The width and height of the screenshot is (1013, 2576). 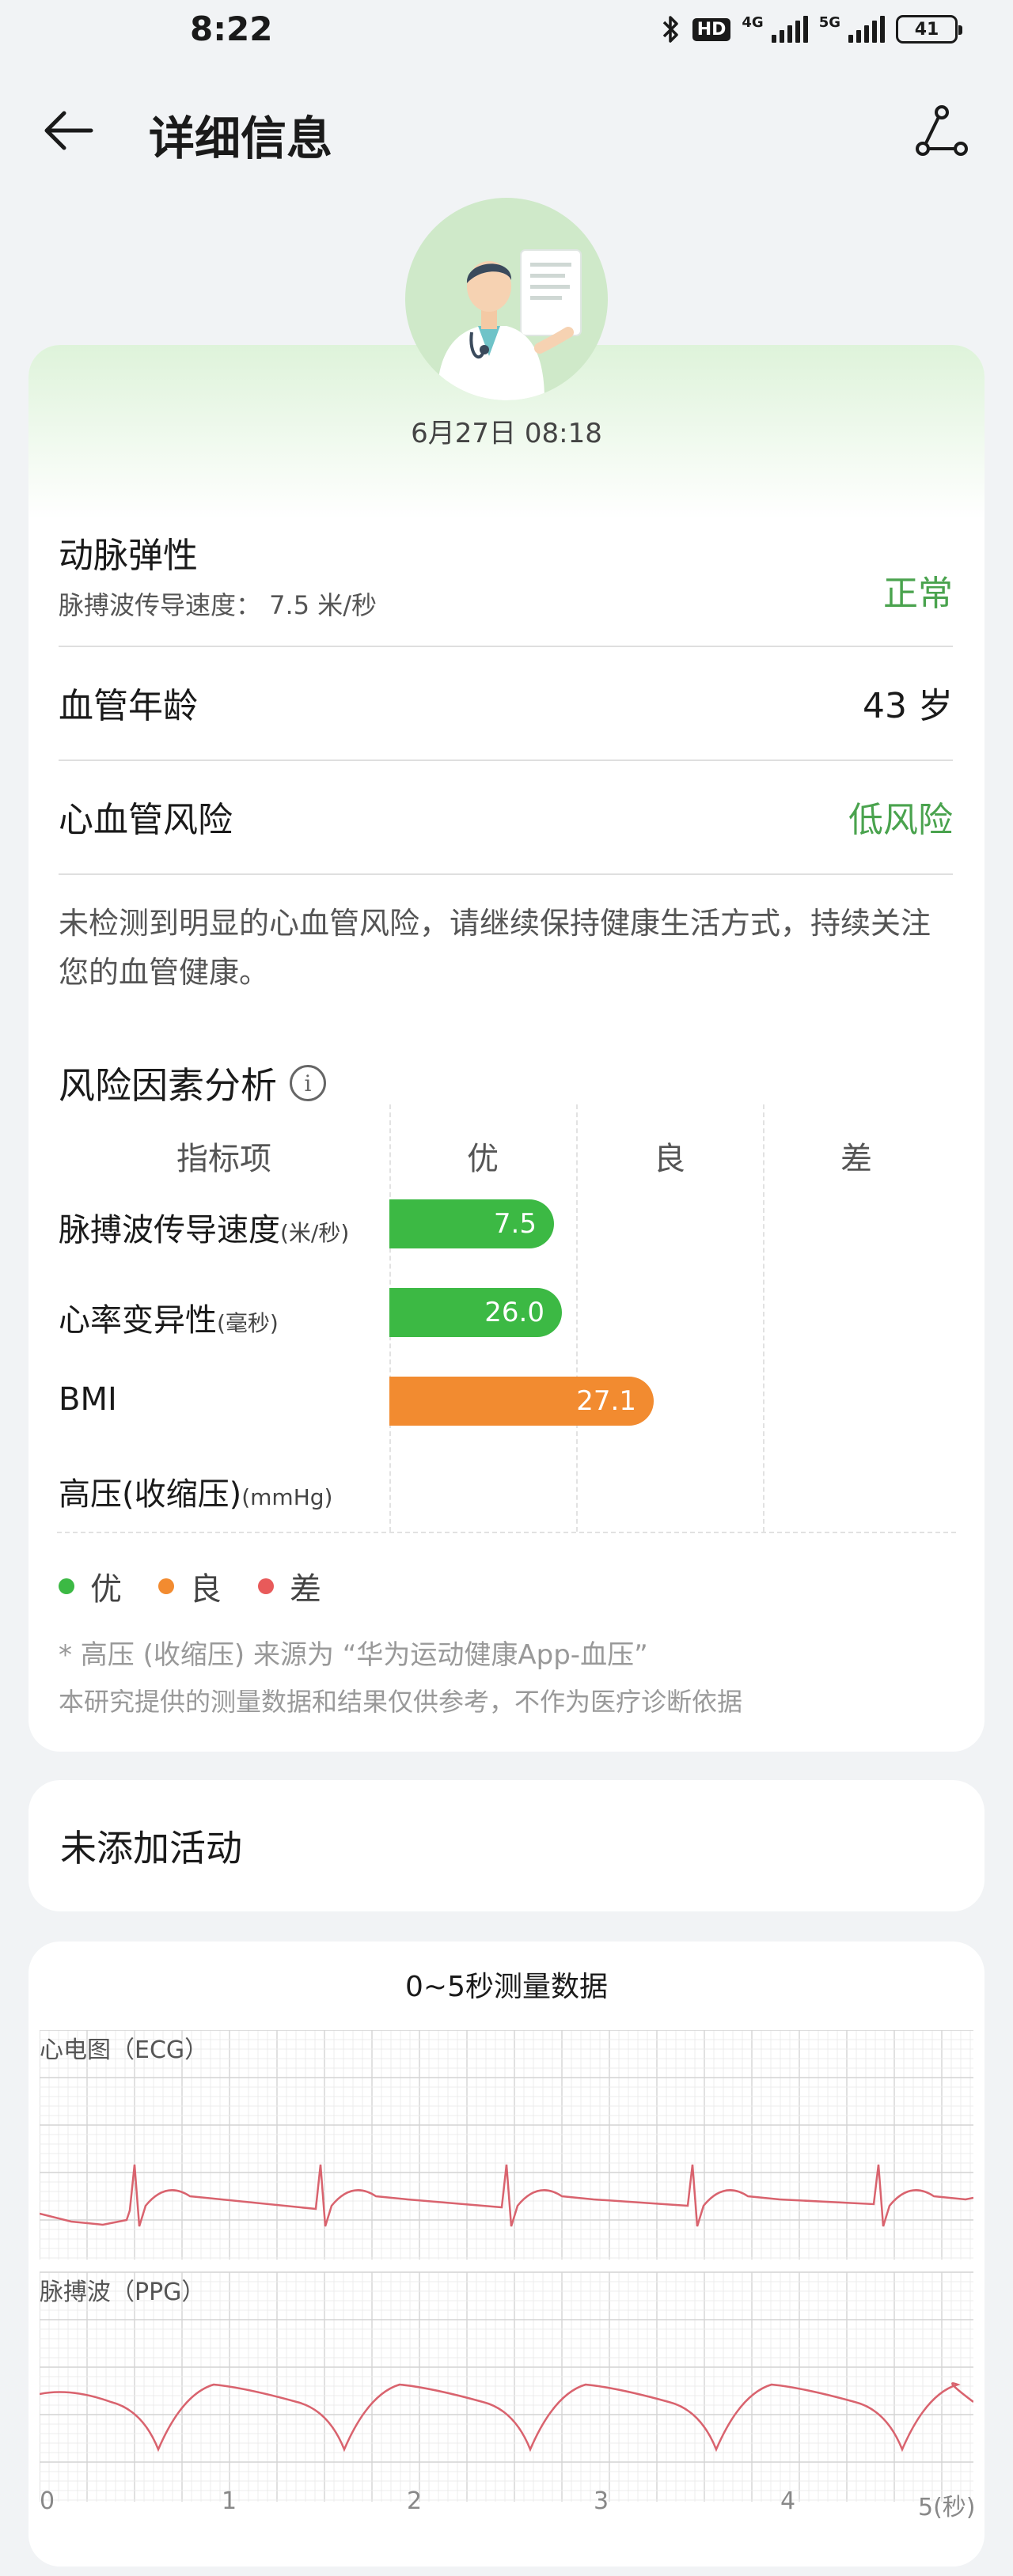 I want to click on metric-bar-bmi: 27.1, so click(x=521, y=1401).